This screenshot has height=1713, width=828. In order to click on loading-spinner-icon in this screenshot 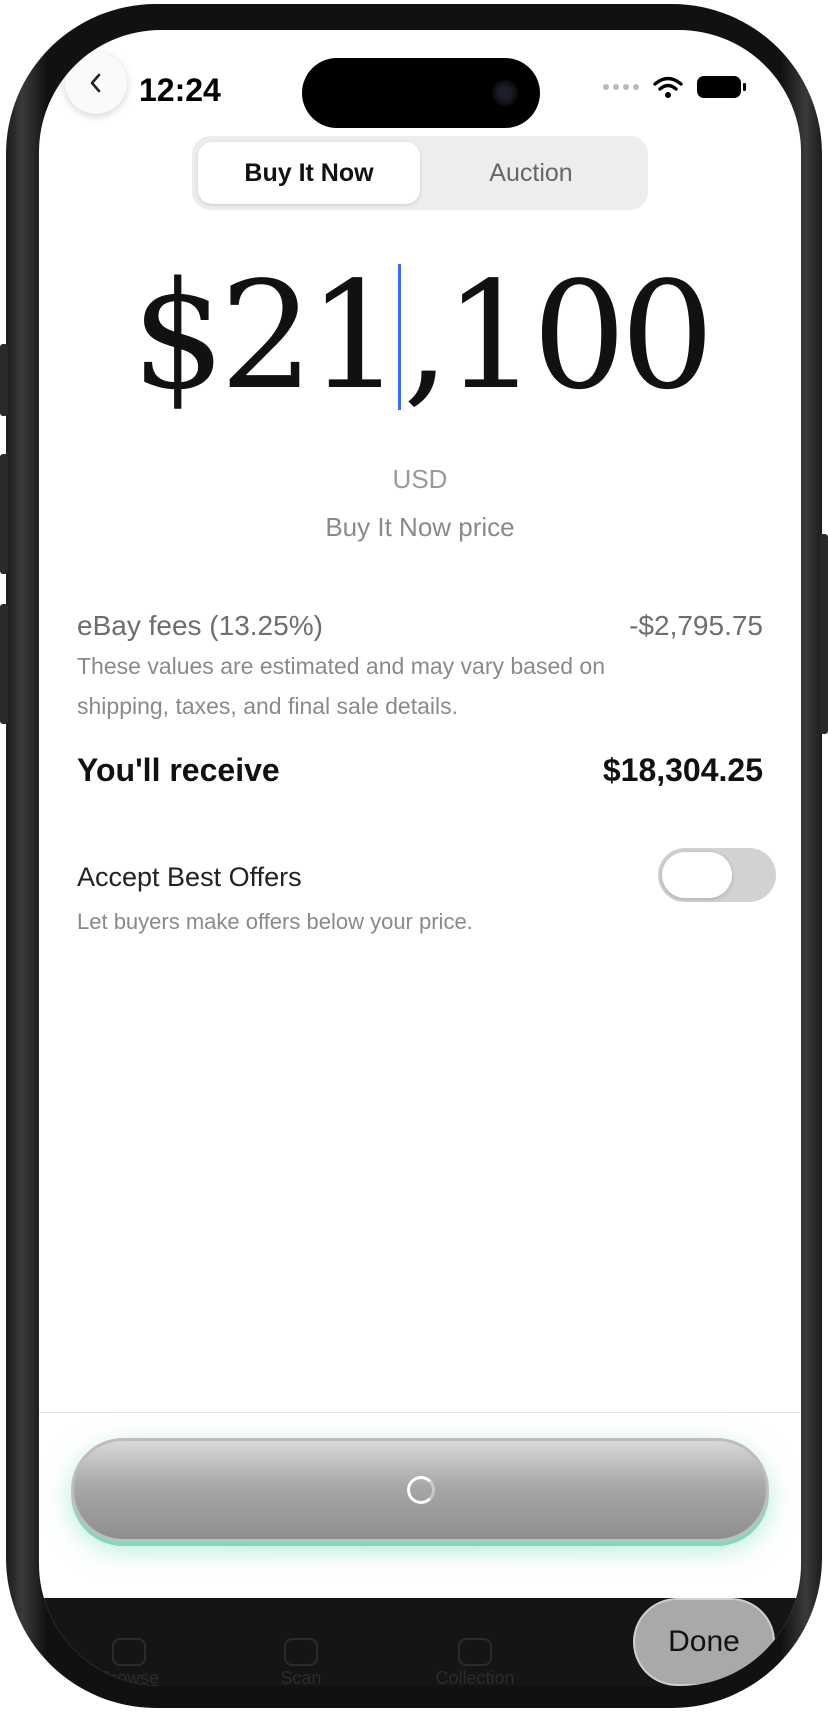, I will do `click(421, 1490)`.